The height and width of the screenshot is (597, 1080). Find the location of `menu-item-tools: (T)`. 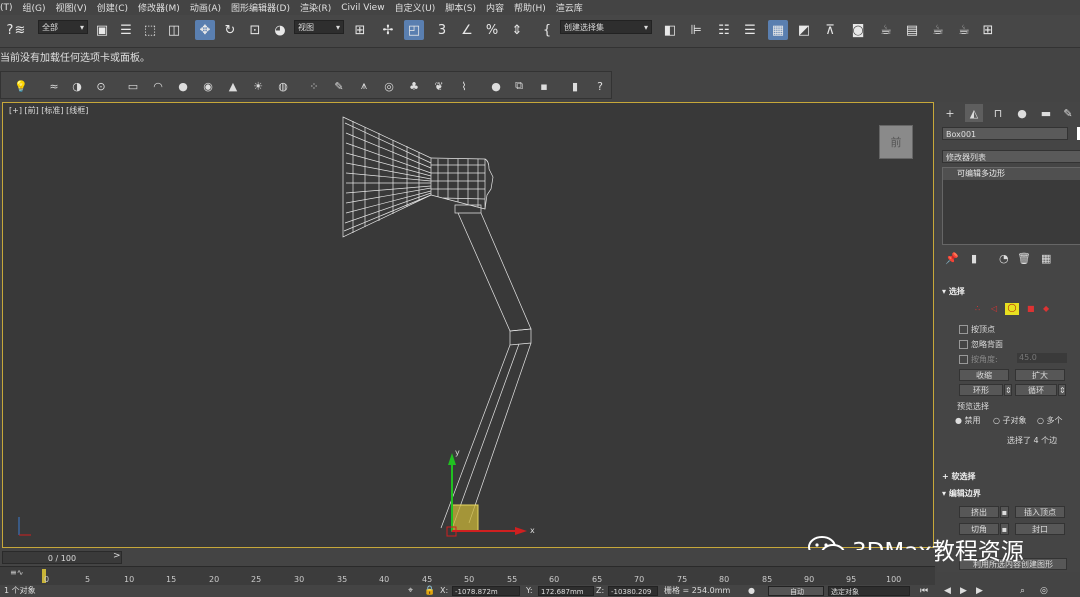

menu-item-tools: (T) is located at coordinates (11, 8).